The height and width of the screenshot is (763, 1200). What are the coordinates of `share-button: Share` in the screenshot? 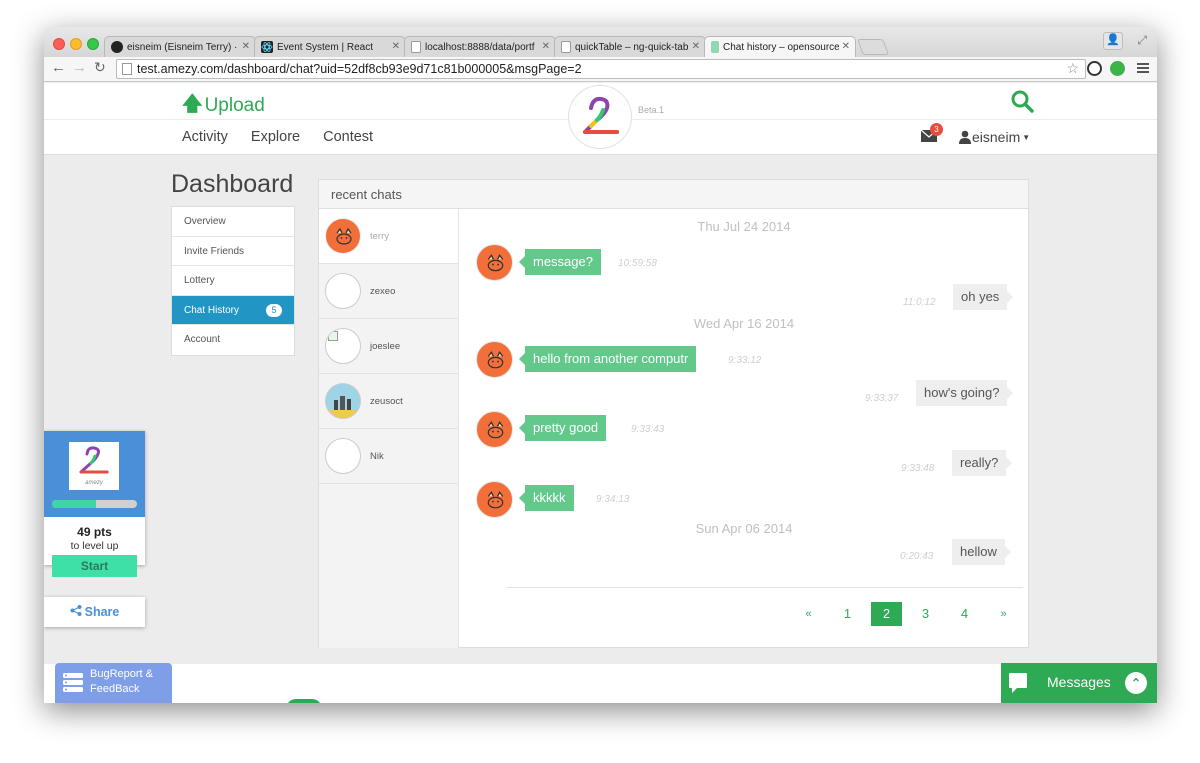 It's located at (94, 612).